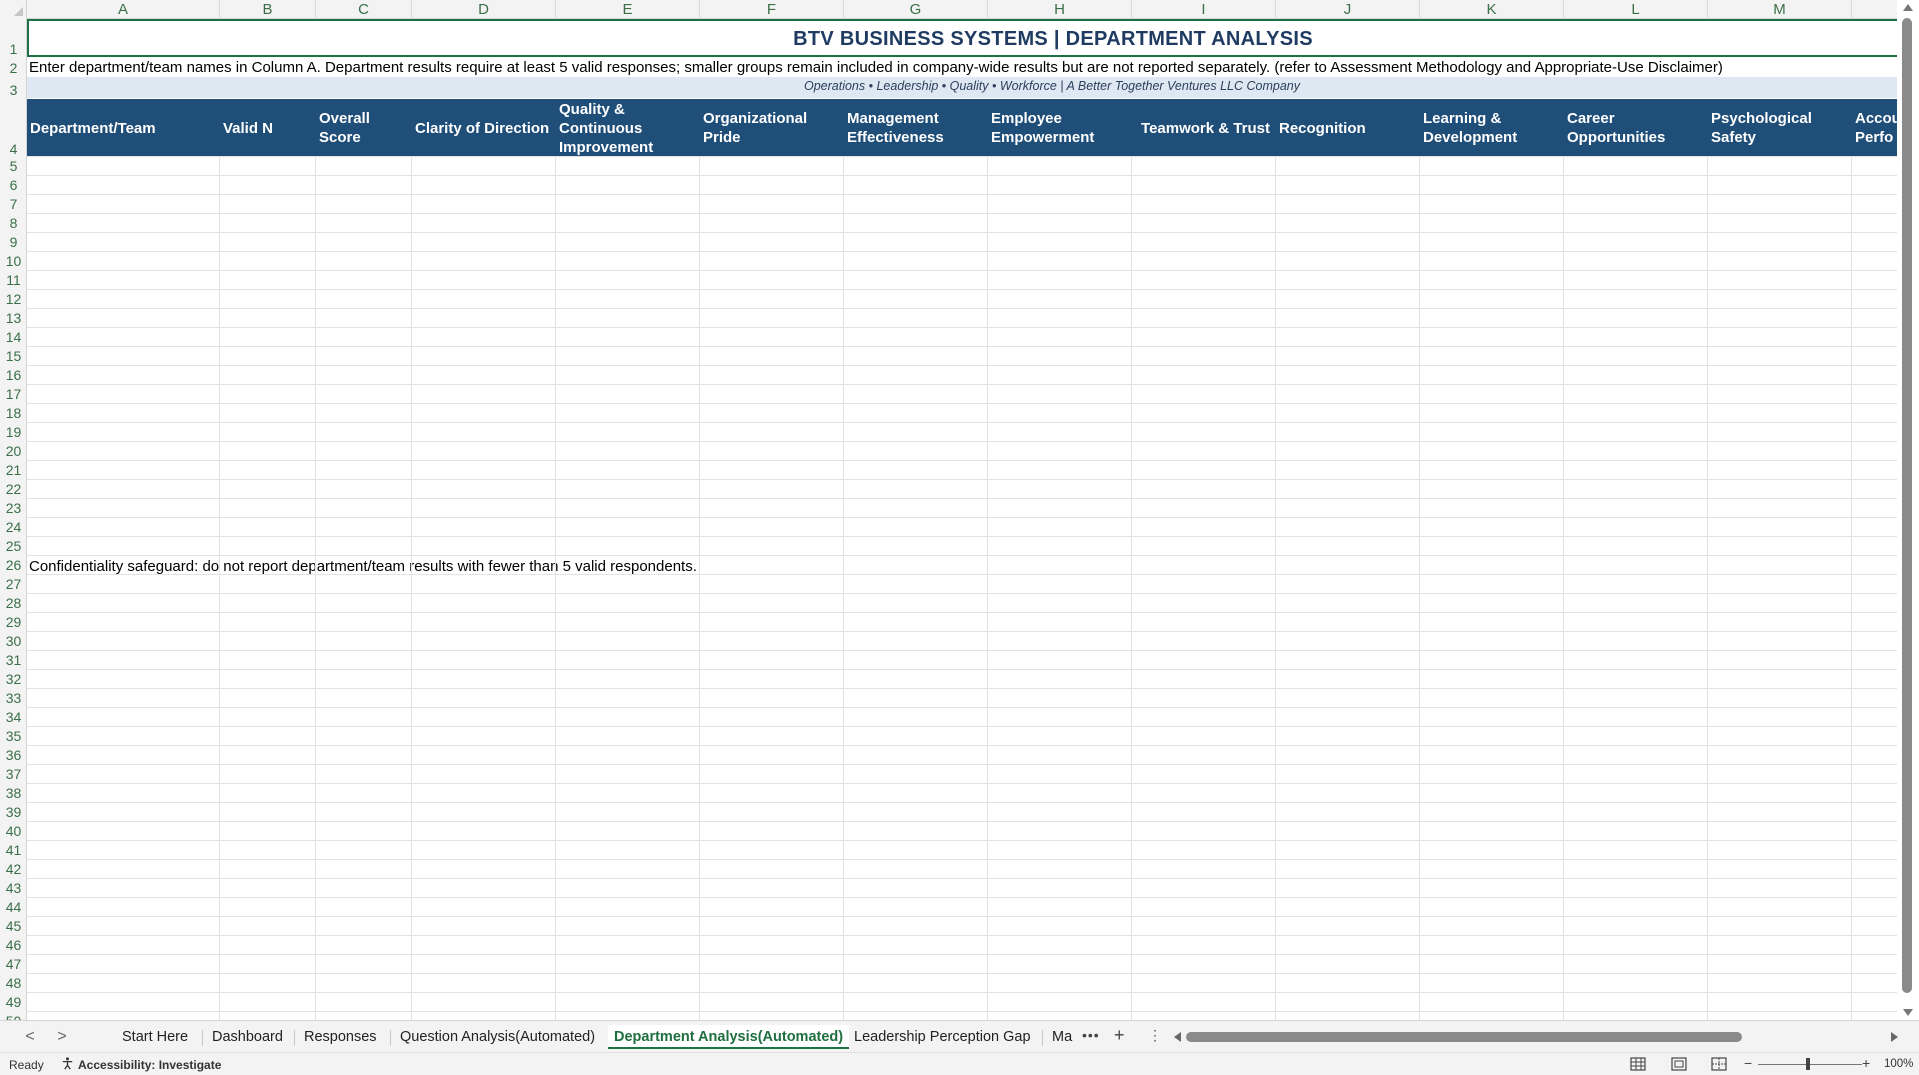  I want to click on header-cell-k: Learning & Development, so click(1492, 128).